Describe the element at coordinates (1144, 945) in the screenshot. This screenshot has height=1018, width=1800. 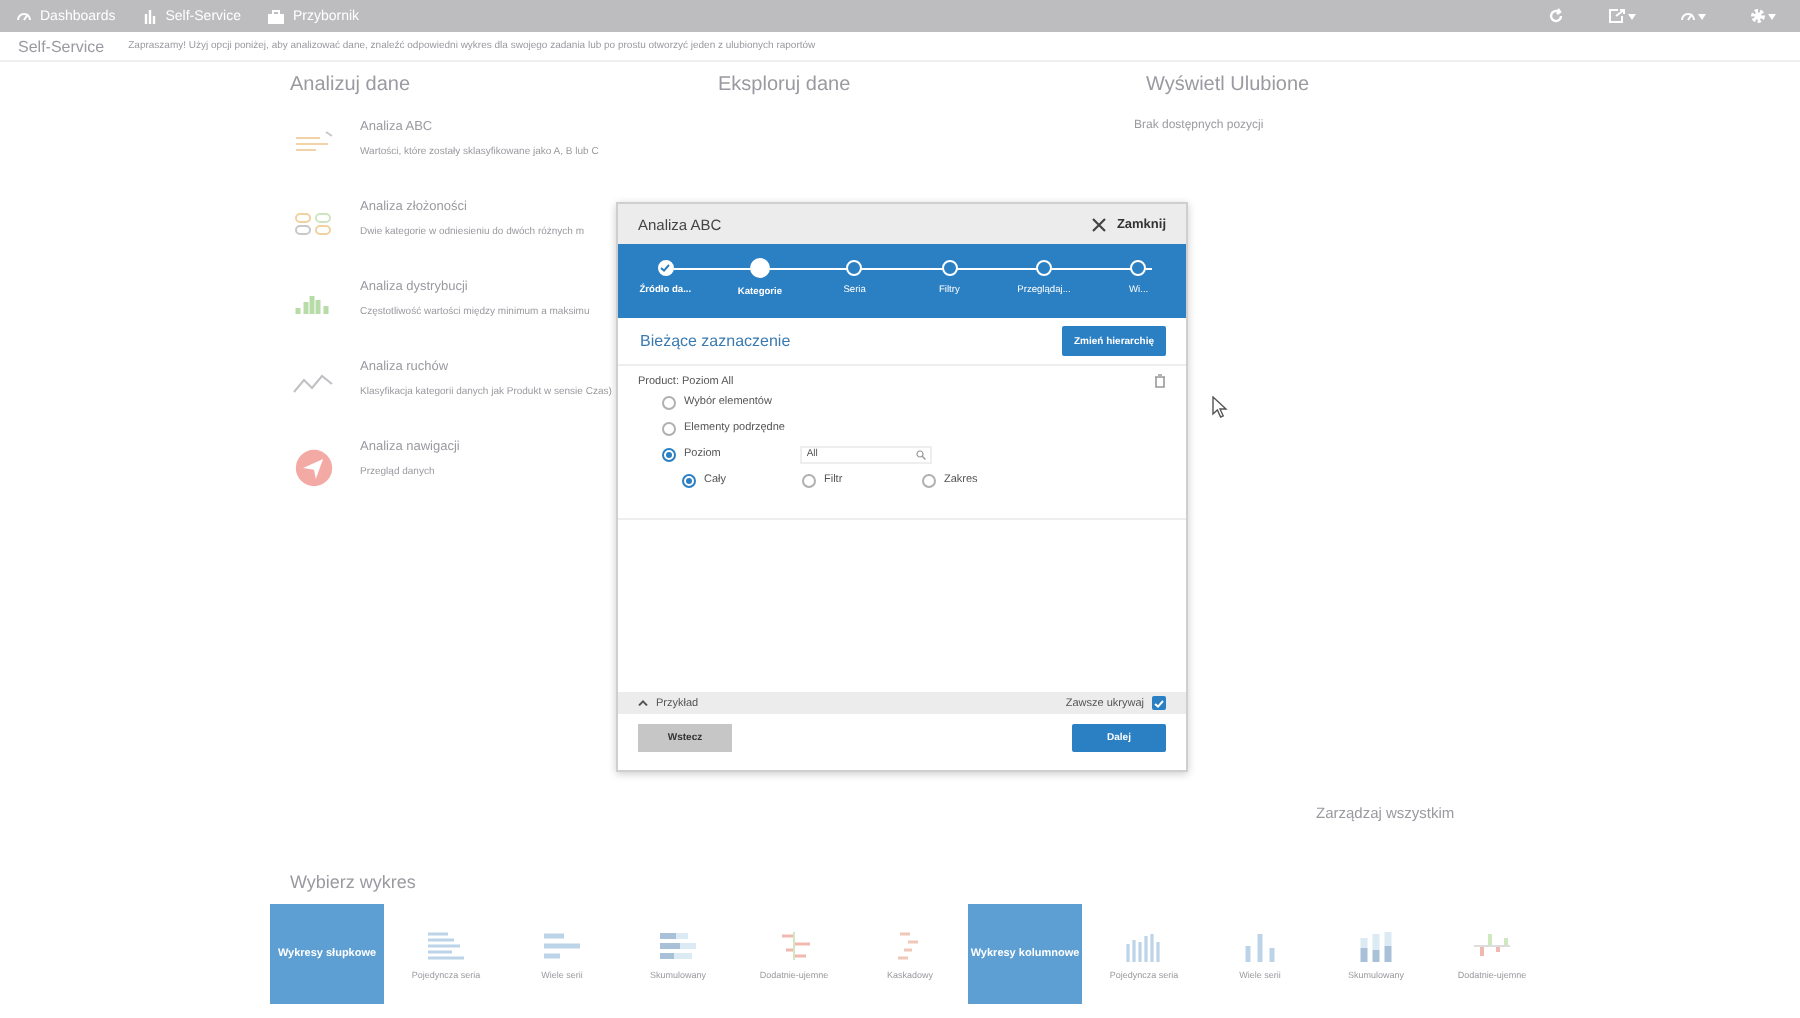
I see `column-chart-icon` at that location.